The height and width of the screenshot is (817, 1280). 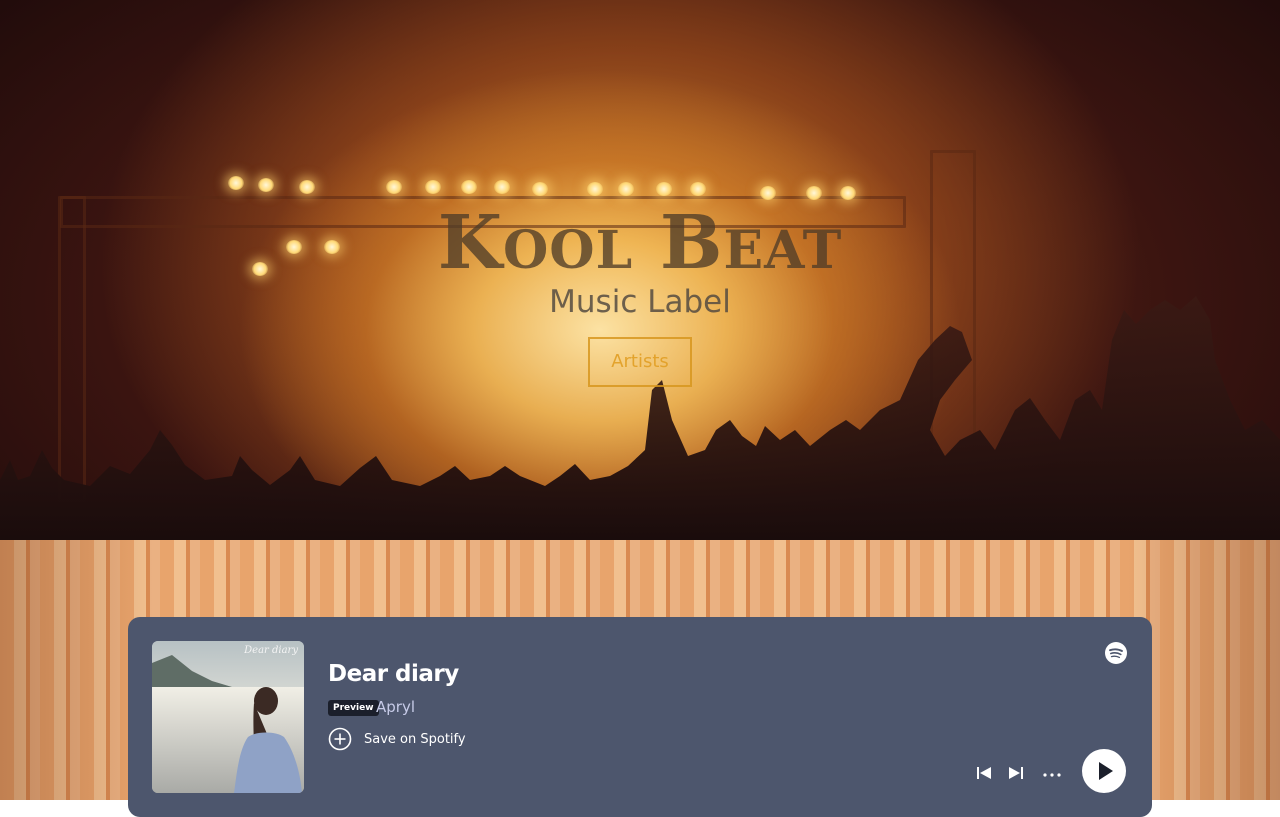 I want to click on album-cover-title: Dear diary, so click(x=271, y=650).